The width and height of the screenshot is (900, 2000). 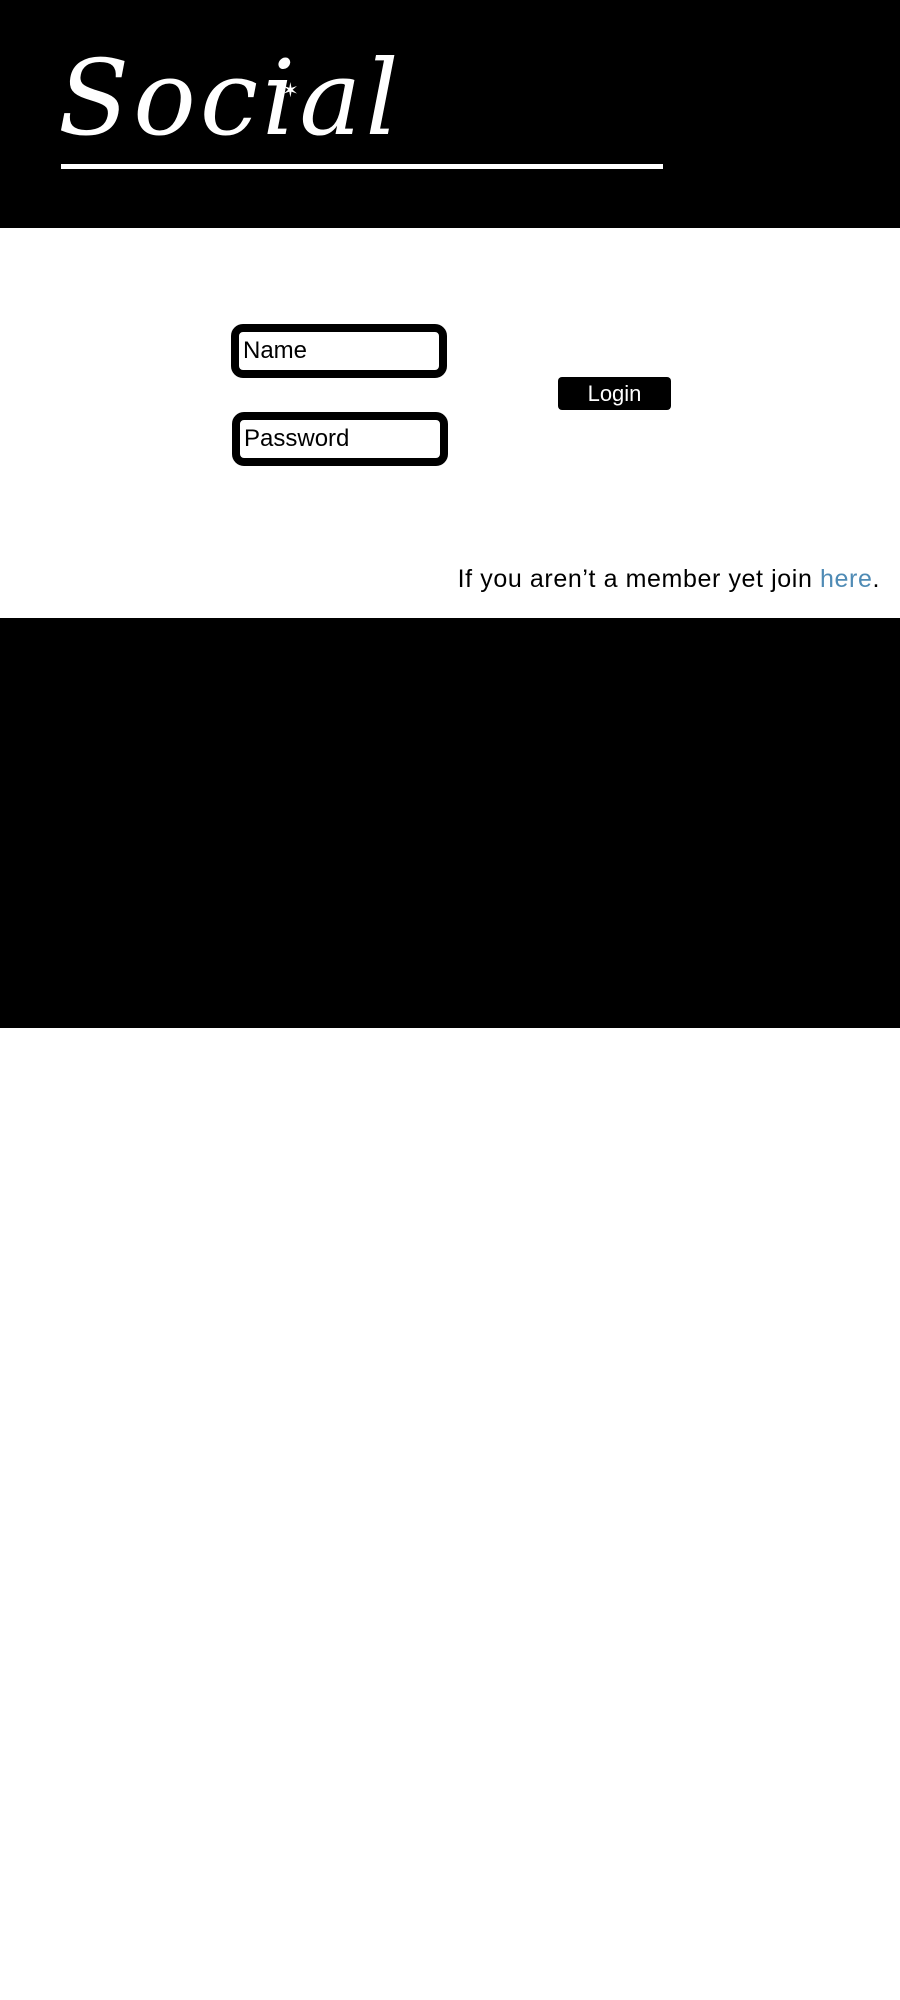 I want to click on login-button: Login, so click(x=614, y=393).